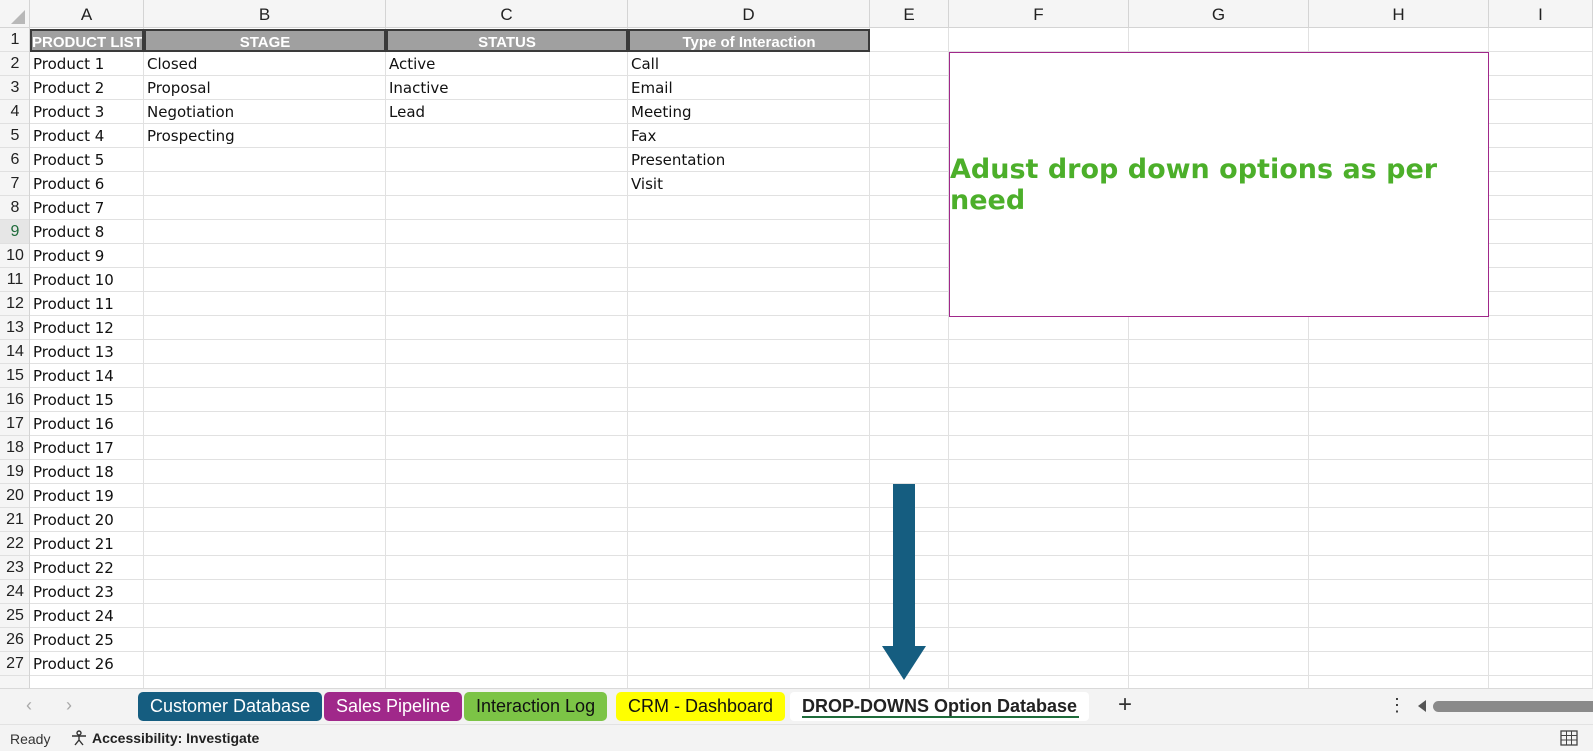  Describe the element at coordinates (14, 280) in the screenshot. I see `row-header-11: 11` at that location.